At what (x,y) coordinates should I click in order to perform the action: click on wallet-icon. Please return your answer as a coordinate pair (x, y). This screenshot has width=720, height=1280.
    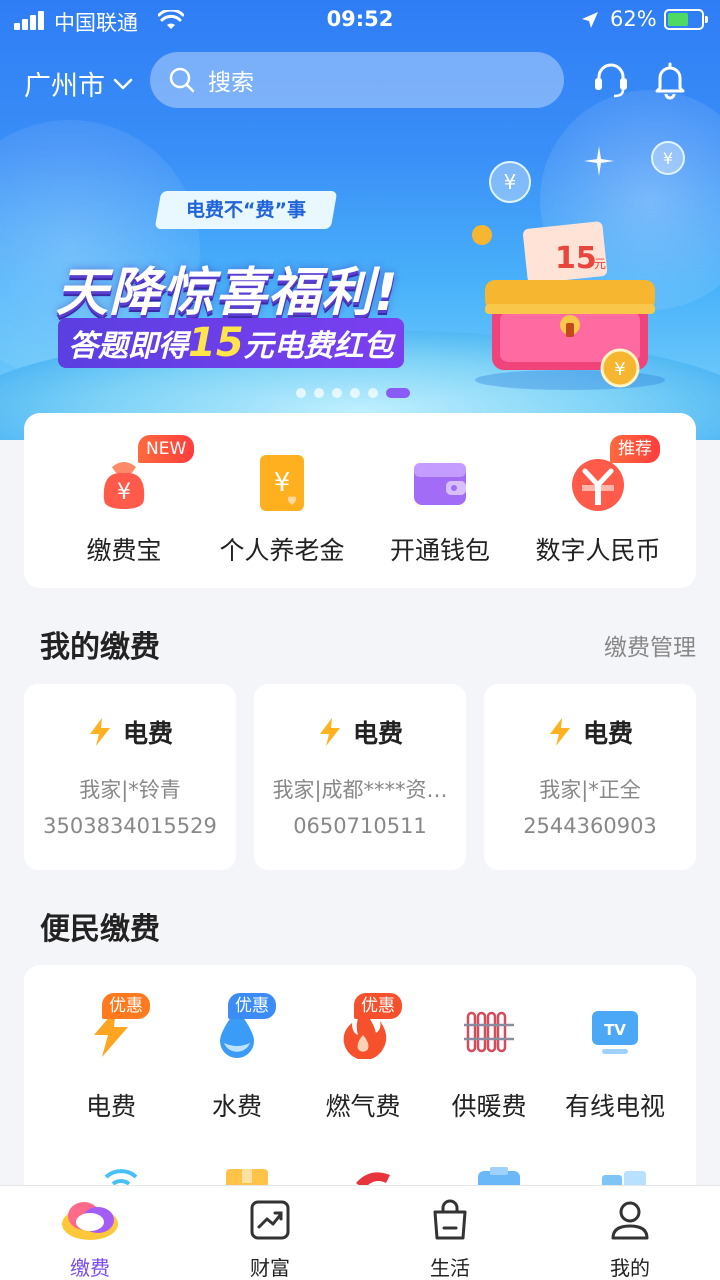
    Looking at the image, I should click on (440, 484).